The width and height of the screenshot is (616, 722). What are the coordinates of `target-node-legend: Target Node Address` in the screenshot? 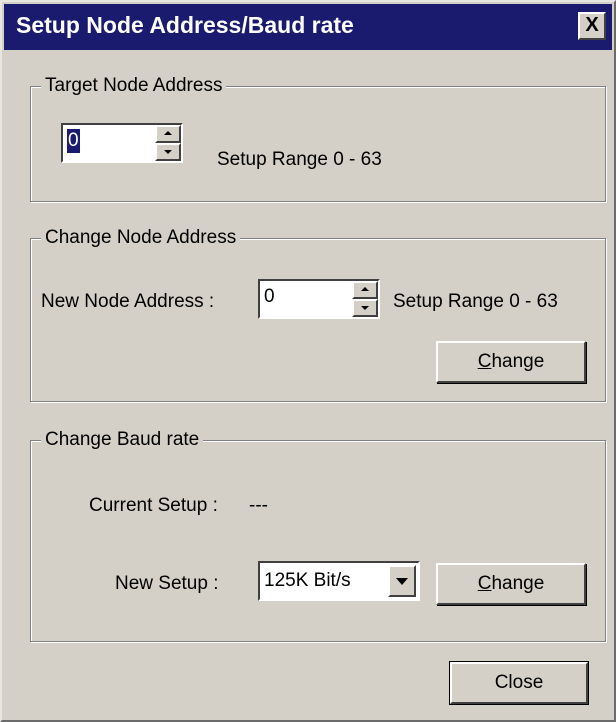 It's located at (134, 86).